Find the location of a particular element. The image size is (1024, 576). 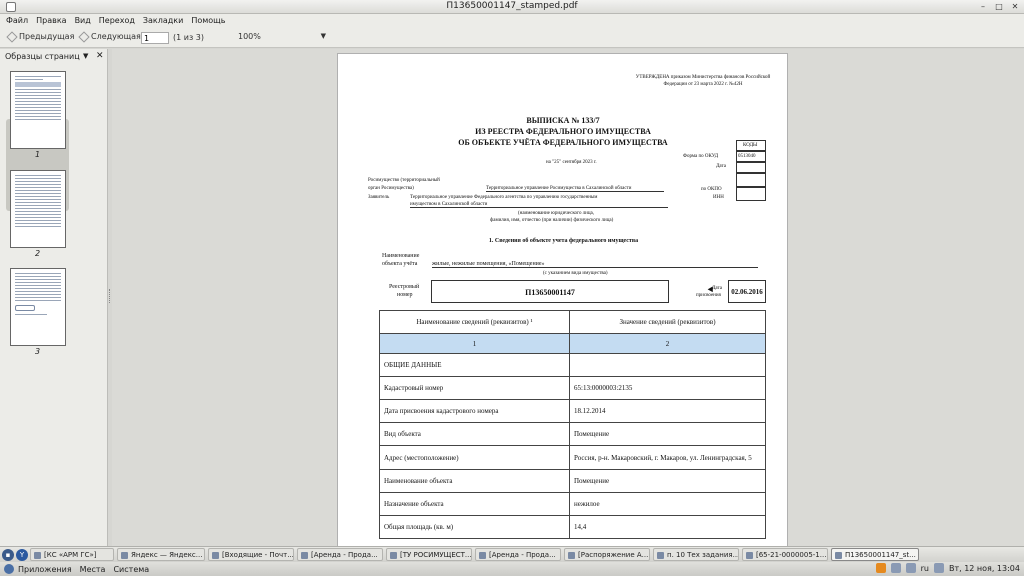

keyboard-layout: ru is located at coordinates (925, 568).